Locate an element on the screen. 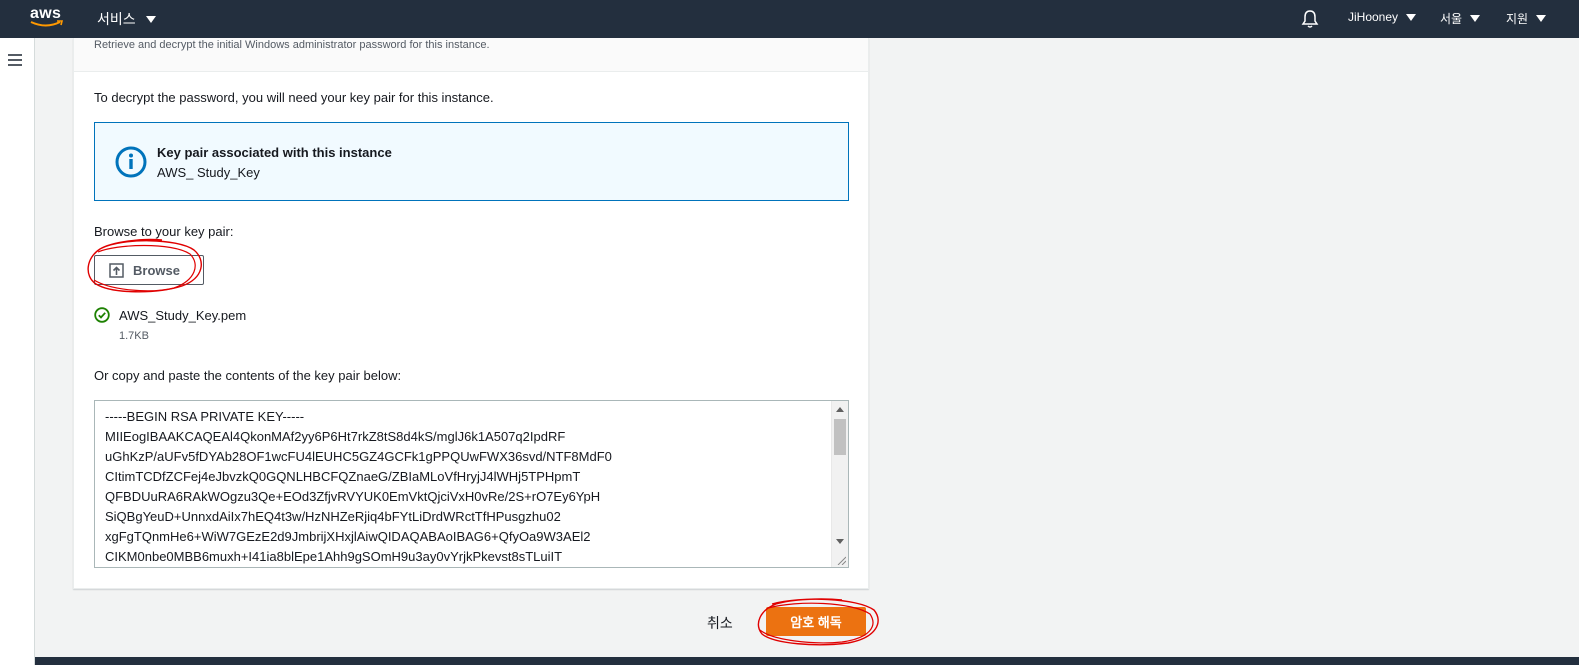  browse-button: Browse is located at coordinates (149, 270).